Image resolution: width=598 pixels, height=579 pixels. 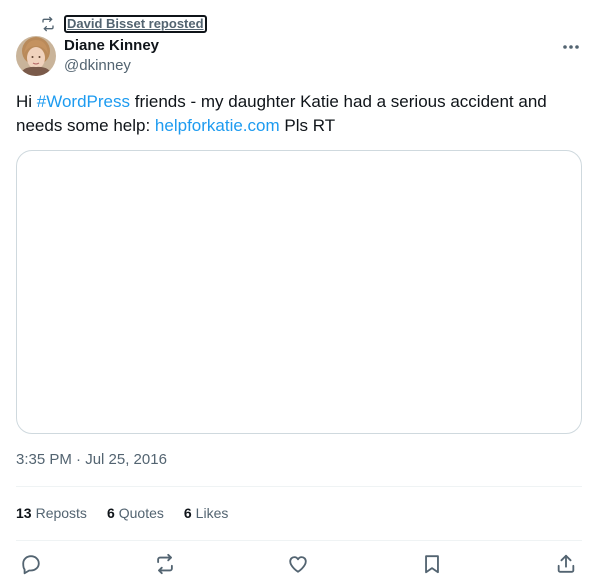 I want to click on quotes-label: Quotes, so click(x=141, y=513).